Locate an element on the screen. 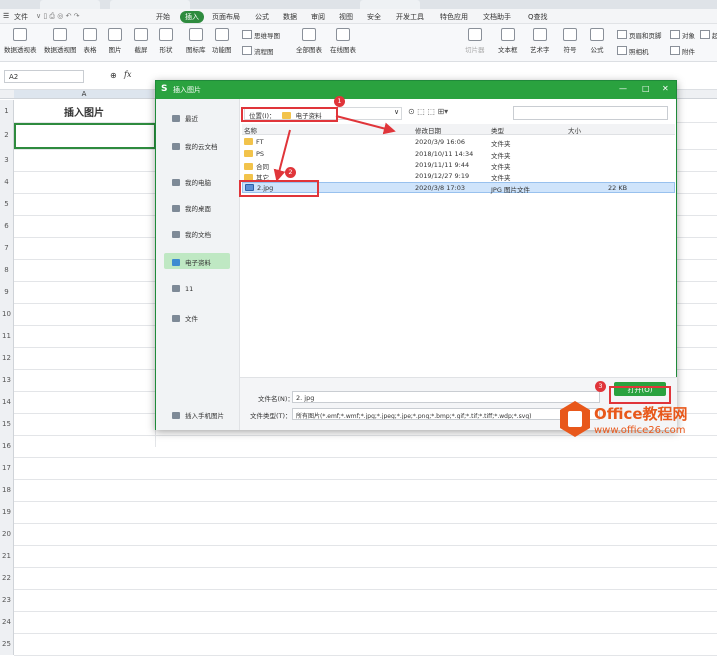  row-number: 12 is located at coordinates (7, 358).